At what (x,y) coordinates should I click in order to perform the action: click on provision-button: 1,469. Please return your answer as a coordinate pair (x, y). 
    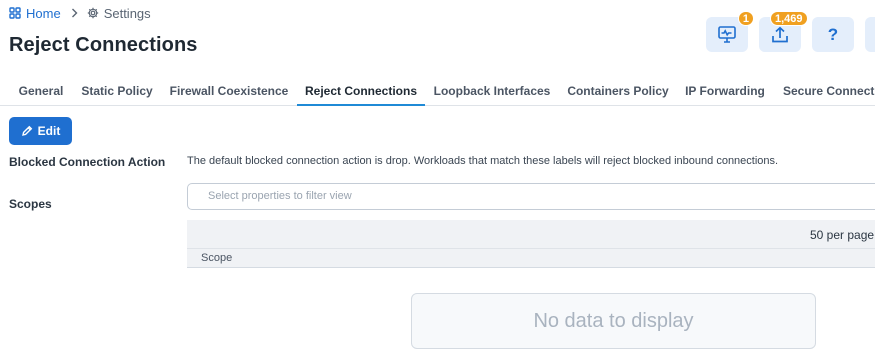
    Looking at the image, I should click on (783, 31).